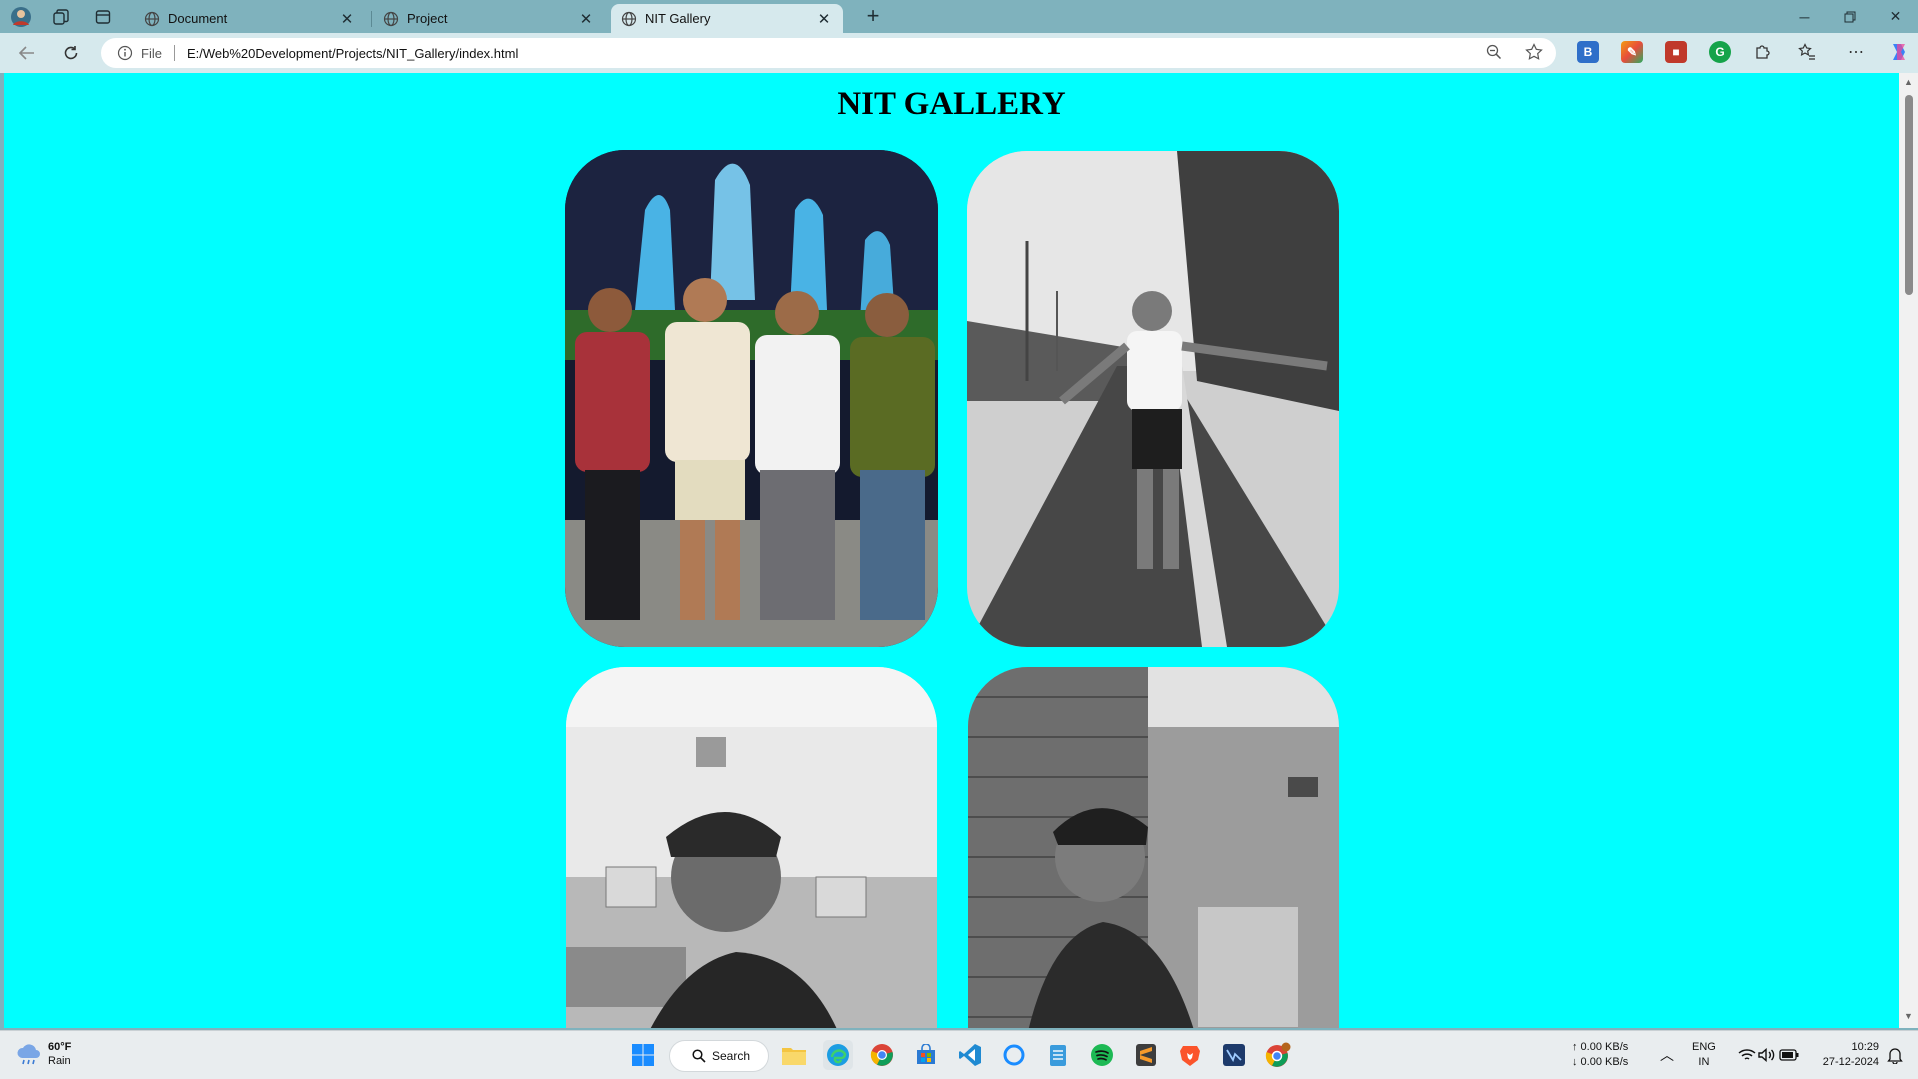 This screenshot has height=1079, width=1918. I want to click on search-label: Search, so click(731, 1056).